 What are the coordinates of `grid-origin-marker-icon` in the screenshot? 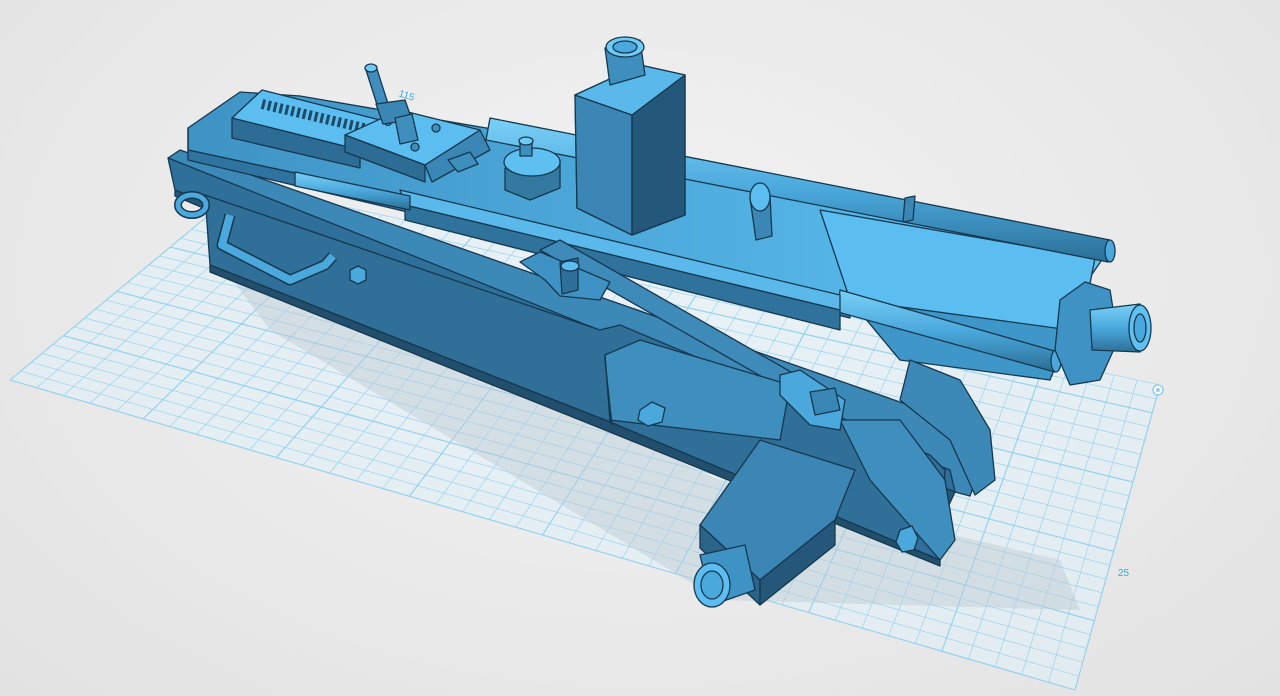 It's located at (1158, 390).